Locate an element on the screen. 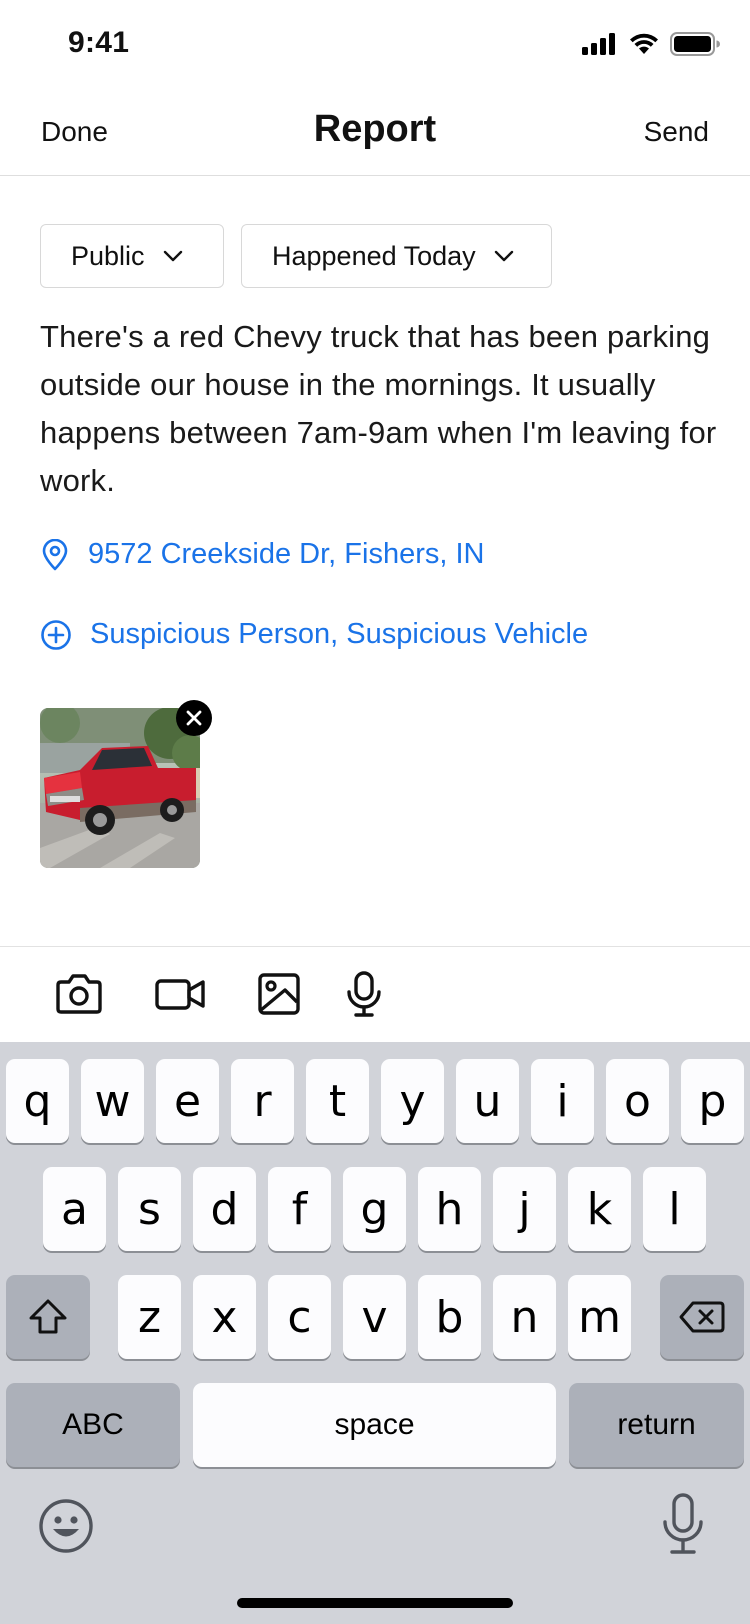 This screenshot has width=750, height=1624. shift-arrow-icon is located at coordinates (48, 1316).